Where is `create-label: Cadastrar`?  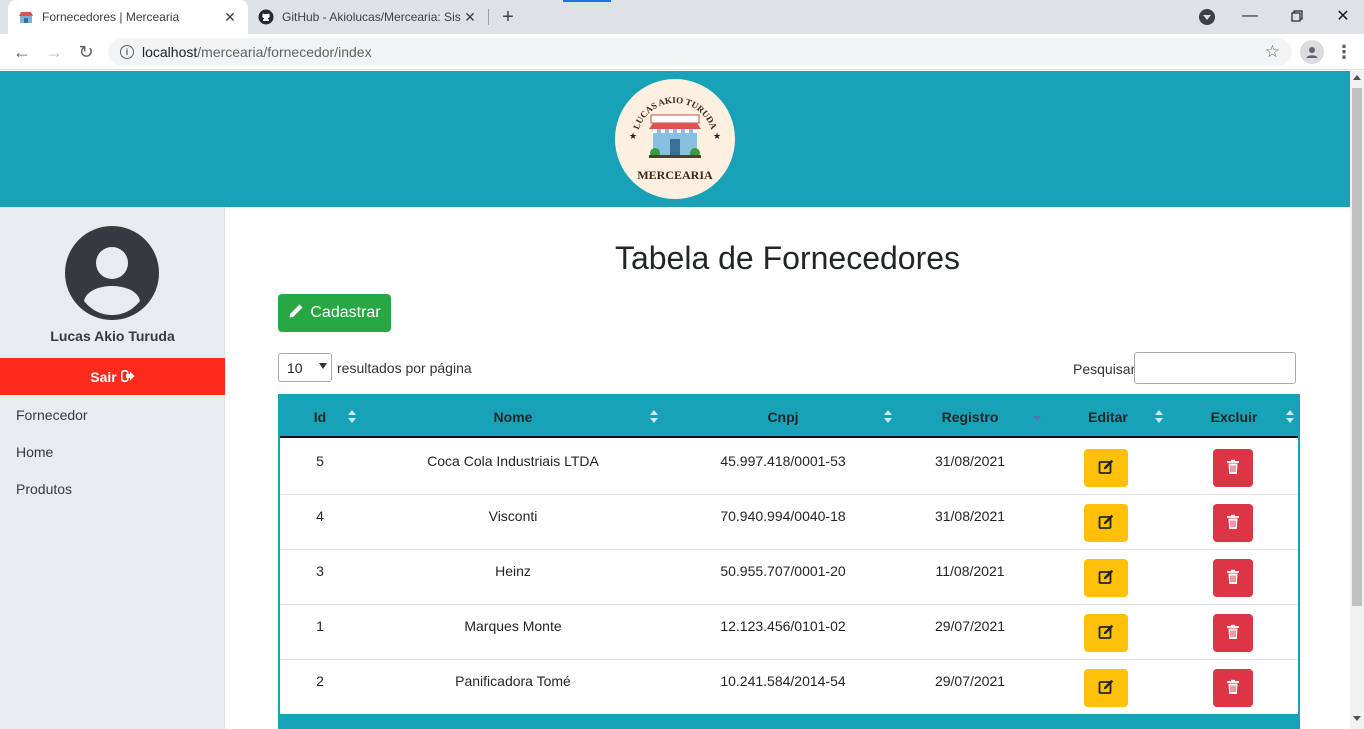 create-label: Cadastrar is located at coordinates (345, 312).